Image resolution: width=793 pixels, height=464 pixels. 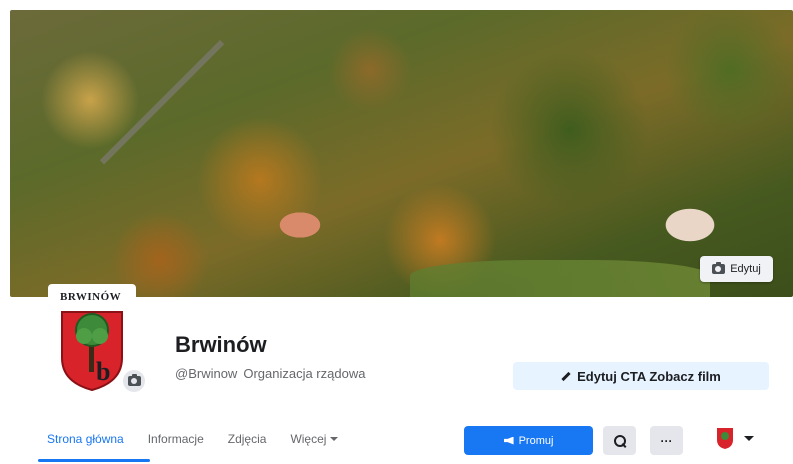 What do you see at coordinates (508, 440) in the screenshot?
I see `megaphone-icon` at bounding box center [508, 440].